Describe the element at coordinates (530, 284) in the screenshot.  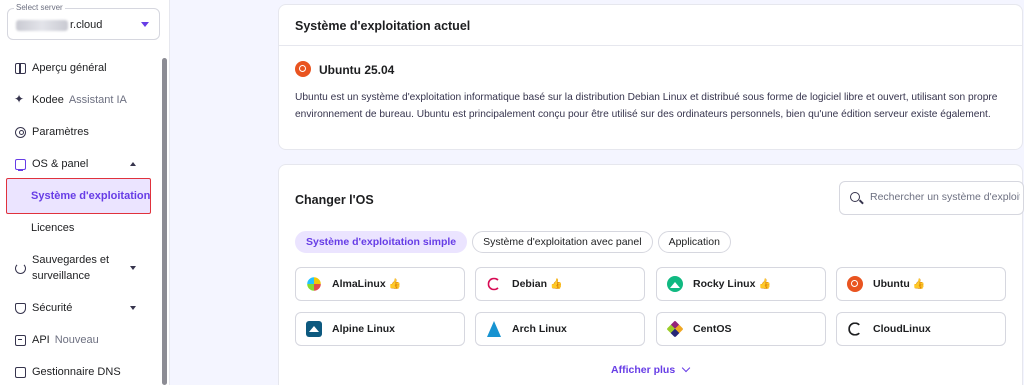
I see `os-option-label: Debian` at that location.